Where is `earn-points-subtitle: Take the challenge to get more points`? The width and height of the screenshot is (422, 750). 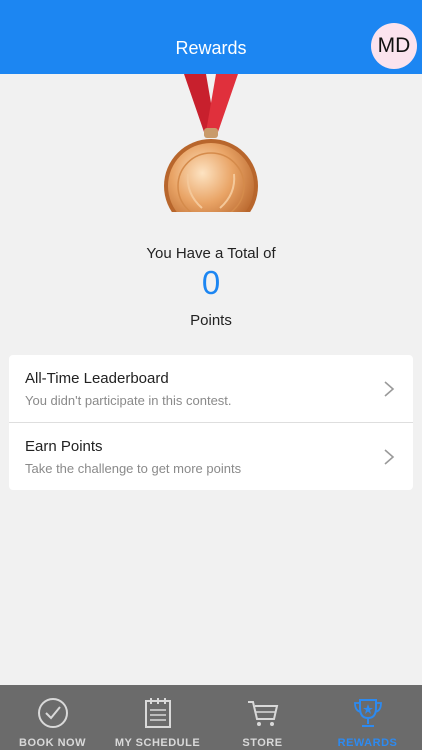
earn-points-subtitle: Take the challenge to get more points is located at coordinates (133, 468).